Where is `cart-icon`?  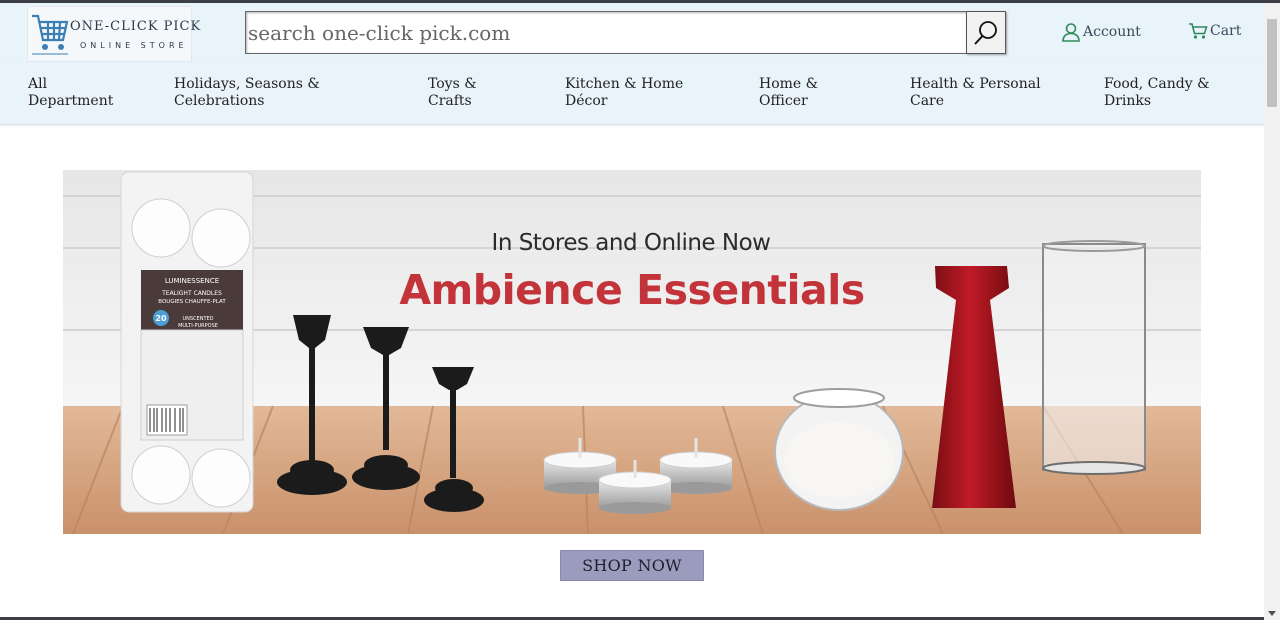 cart-icon is located at coordinates (1198, 31).